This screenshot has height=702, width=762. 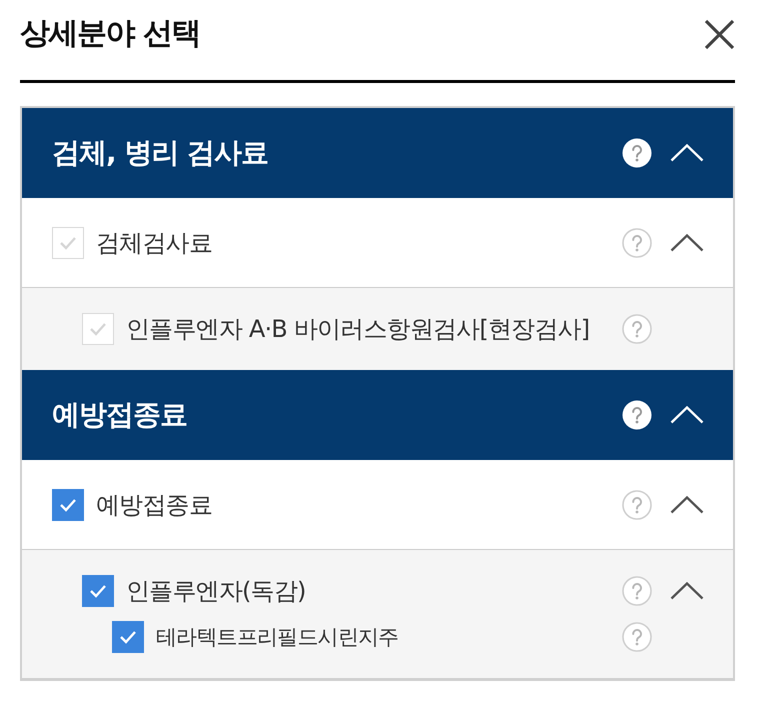 I want to click on close-button, so click(x=719, y=34).